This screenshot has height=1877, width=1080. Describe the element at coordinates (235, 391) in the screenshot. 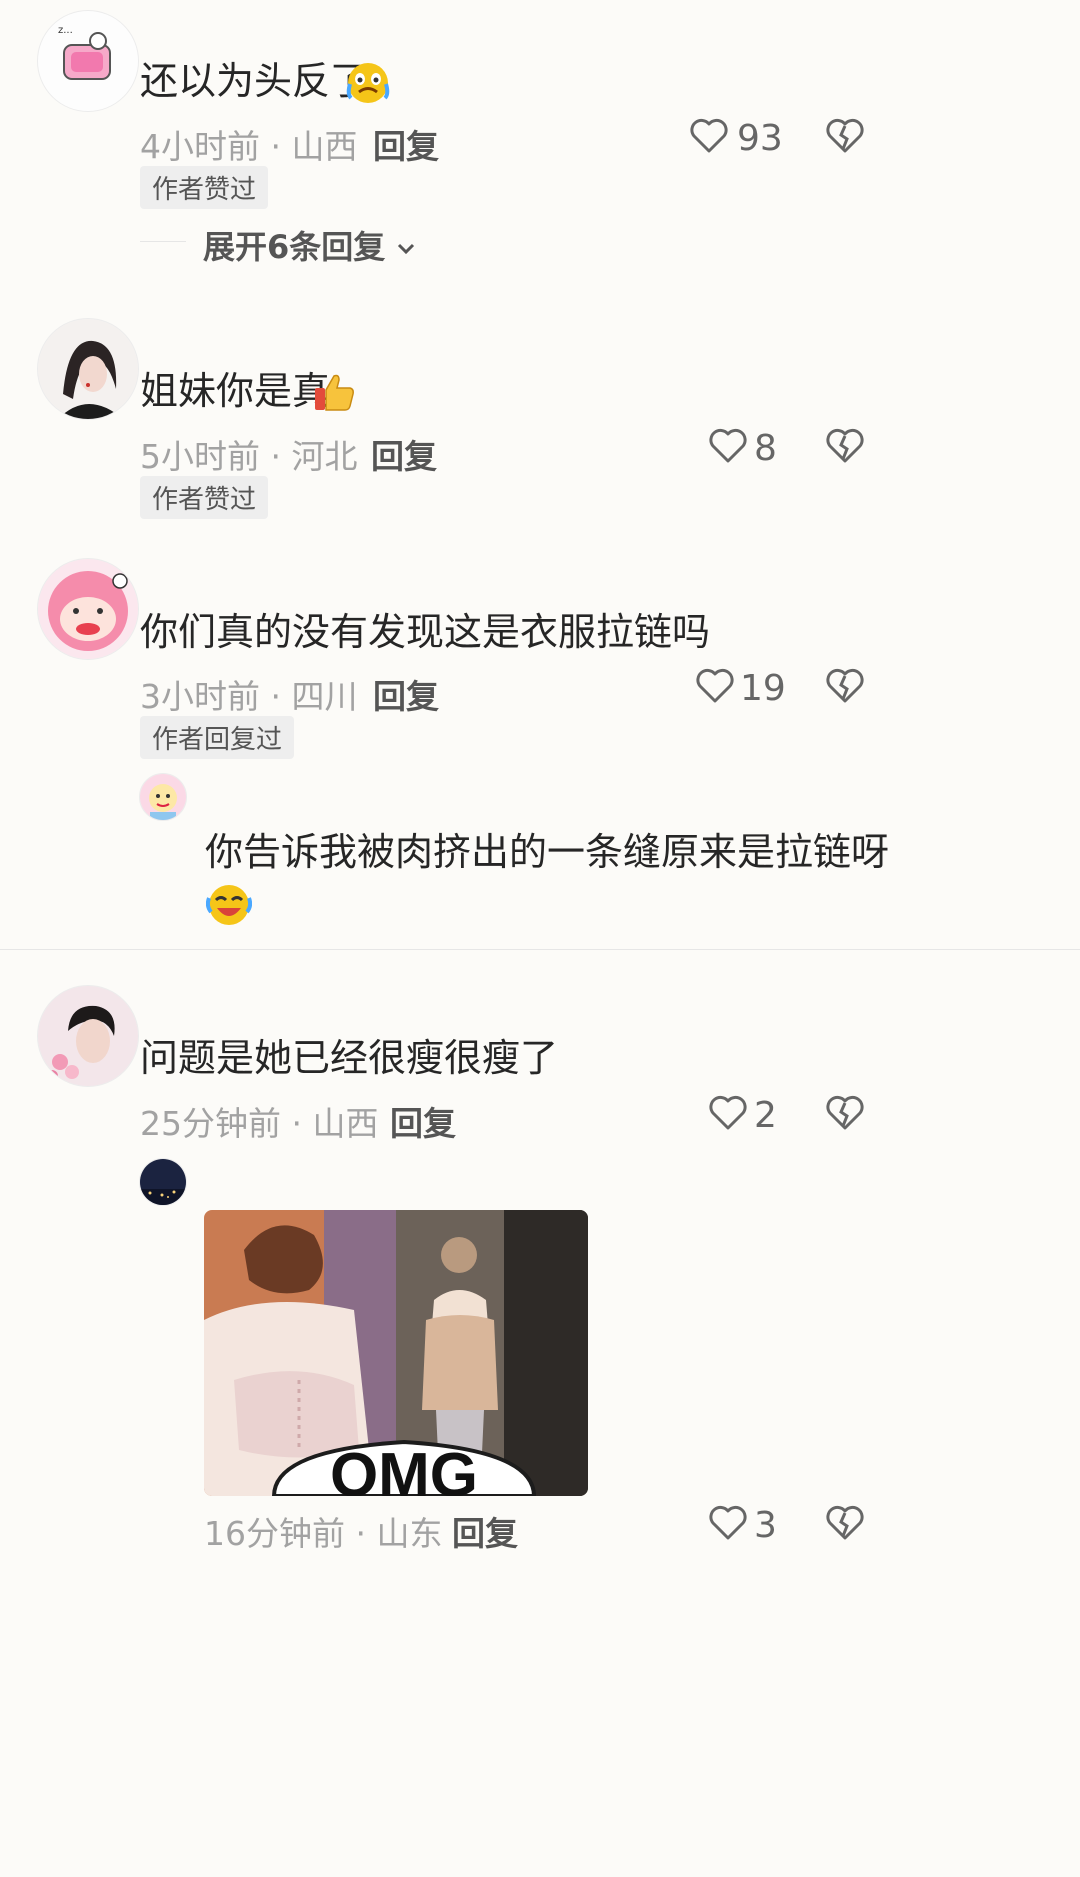

I see `comment-text: 姐妹你是真` at that location.